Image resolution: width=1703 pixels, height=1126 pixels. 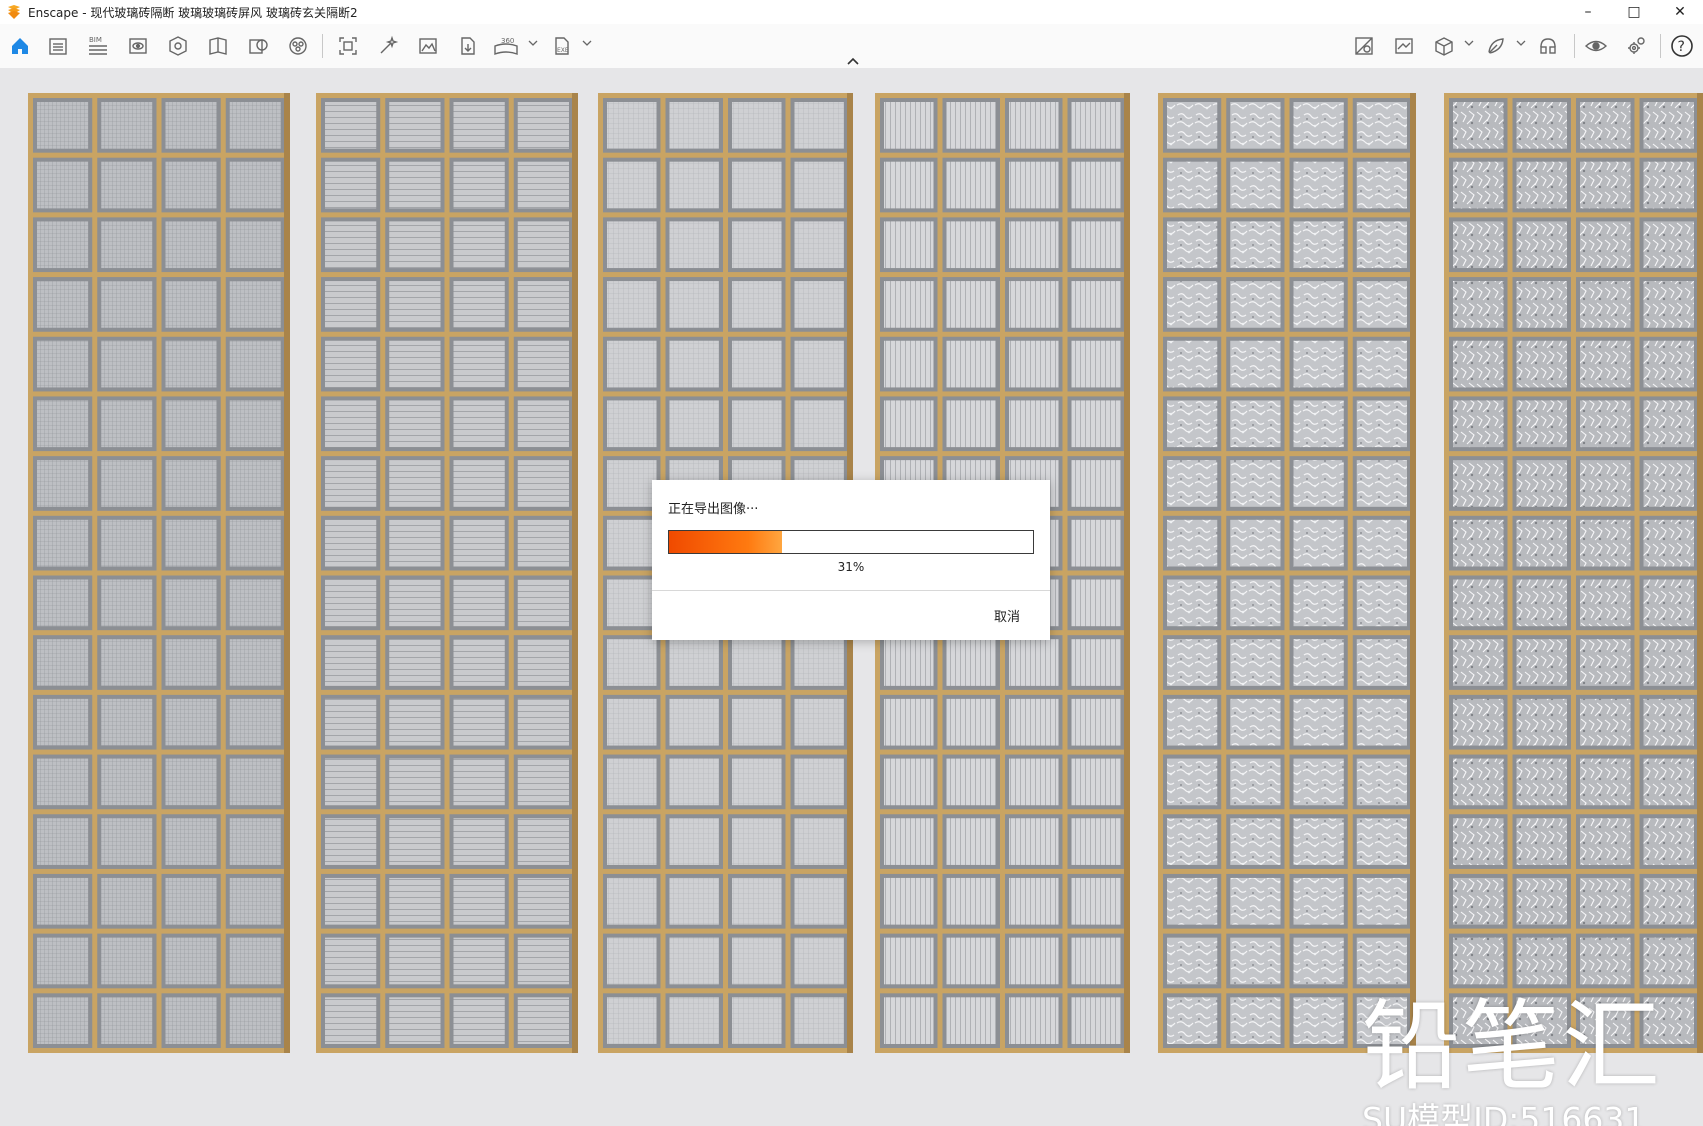 I want to click on view-management-icon, so click(x=1404, y=46).